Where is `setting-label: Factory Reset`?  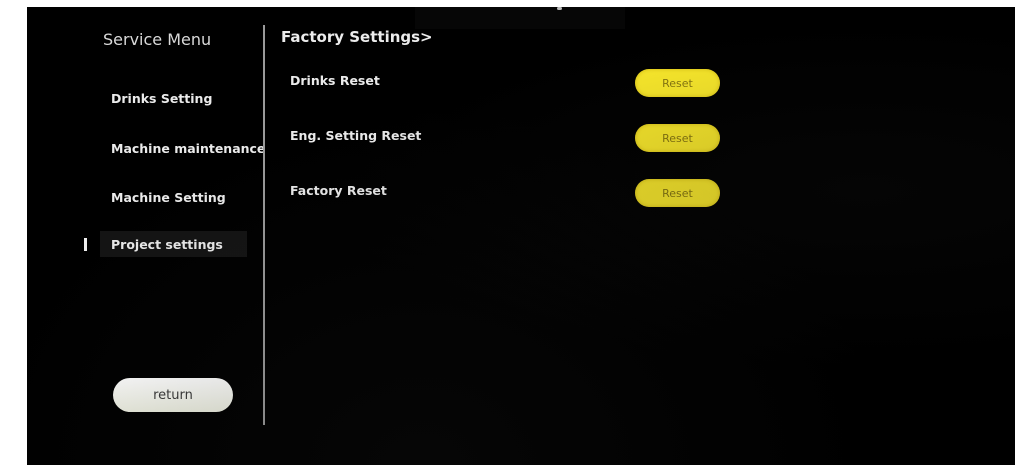 setting-label: Factory Reset is located at coordinates (338, 190).